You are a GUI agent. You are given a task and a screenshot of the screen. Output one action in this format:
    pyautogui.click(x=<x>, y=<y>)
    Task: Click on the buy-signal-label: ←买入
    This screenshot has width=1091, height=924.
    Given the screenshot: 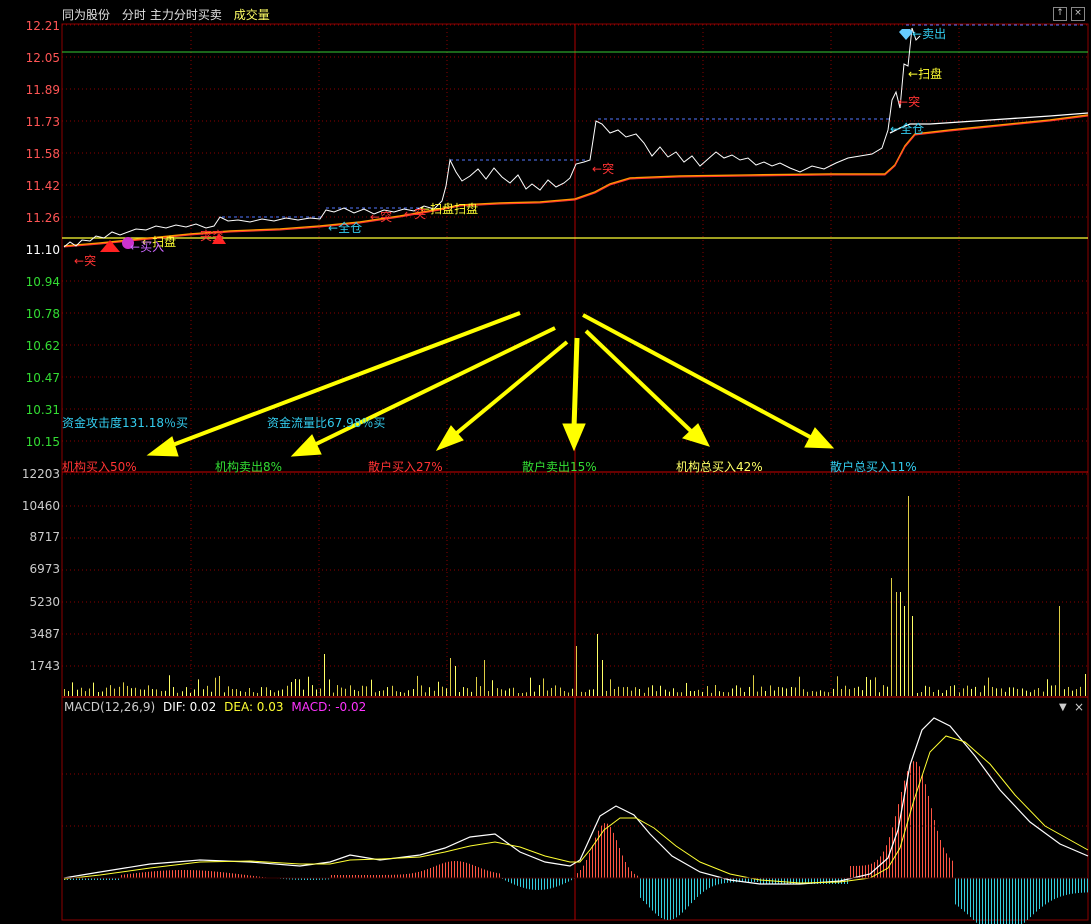 What is the action you would take?
    pyautogui.click(x=147, y=247)
    